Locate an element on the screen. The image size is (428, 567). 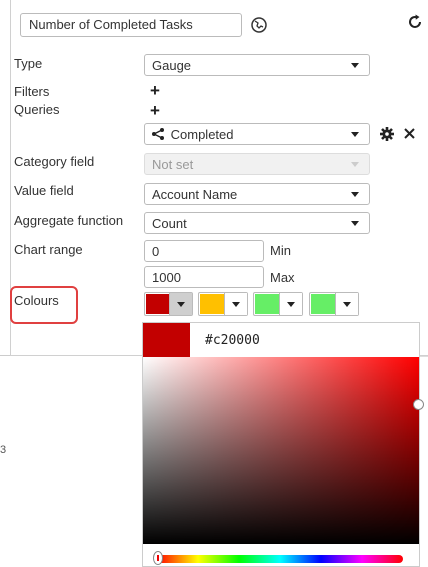
share-icon is located at coordinates (158, 134).